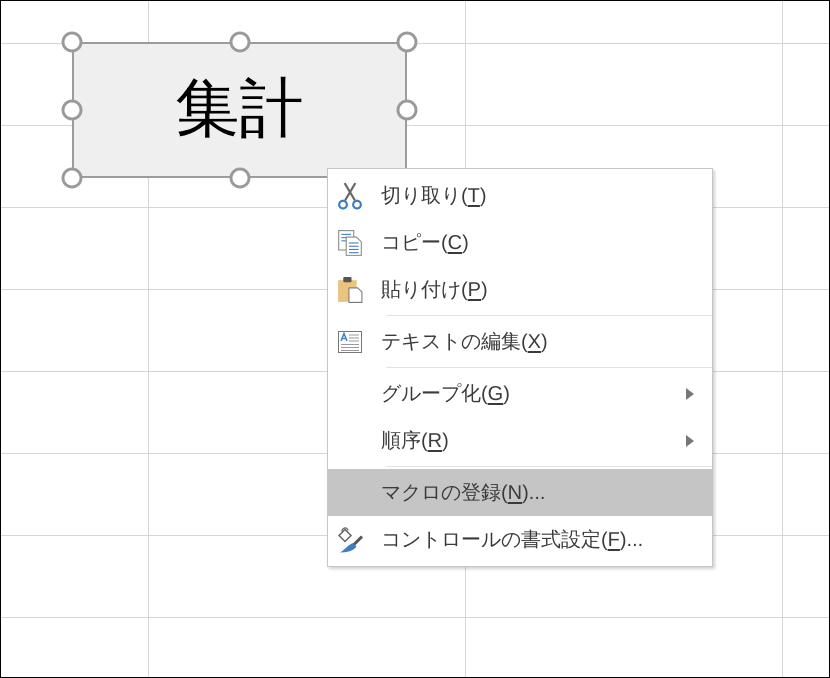 The image size is (830, 678). What do you see at coordinates (520, 242) in the screenshot?
I see `menu-item: コピー(C)` at bounding box center [520, 242].